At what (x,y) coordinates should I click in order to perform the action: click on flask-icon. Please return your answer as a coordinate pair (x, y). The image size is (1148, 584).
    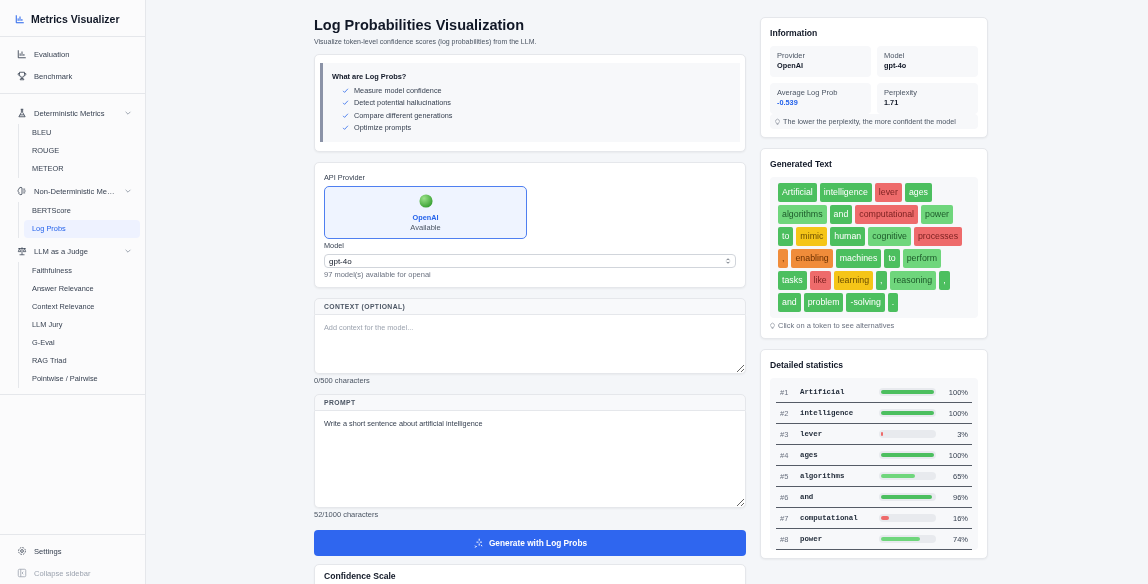
    Looking at the image, I should click on (22, 113).